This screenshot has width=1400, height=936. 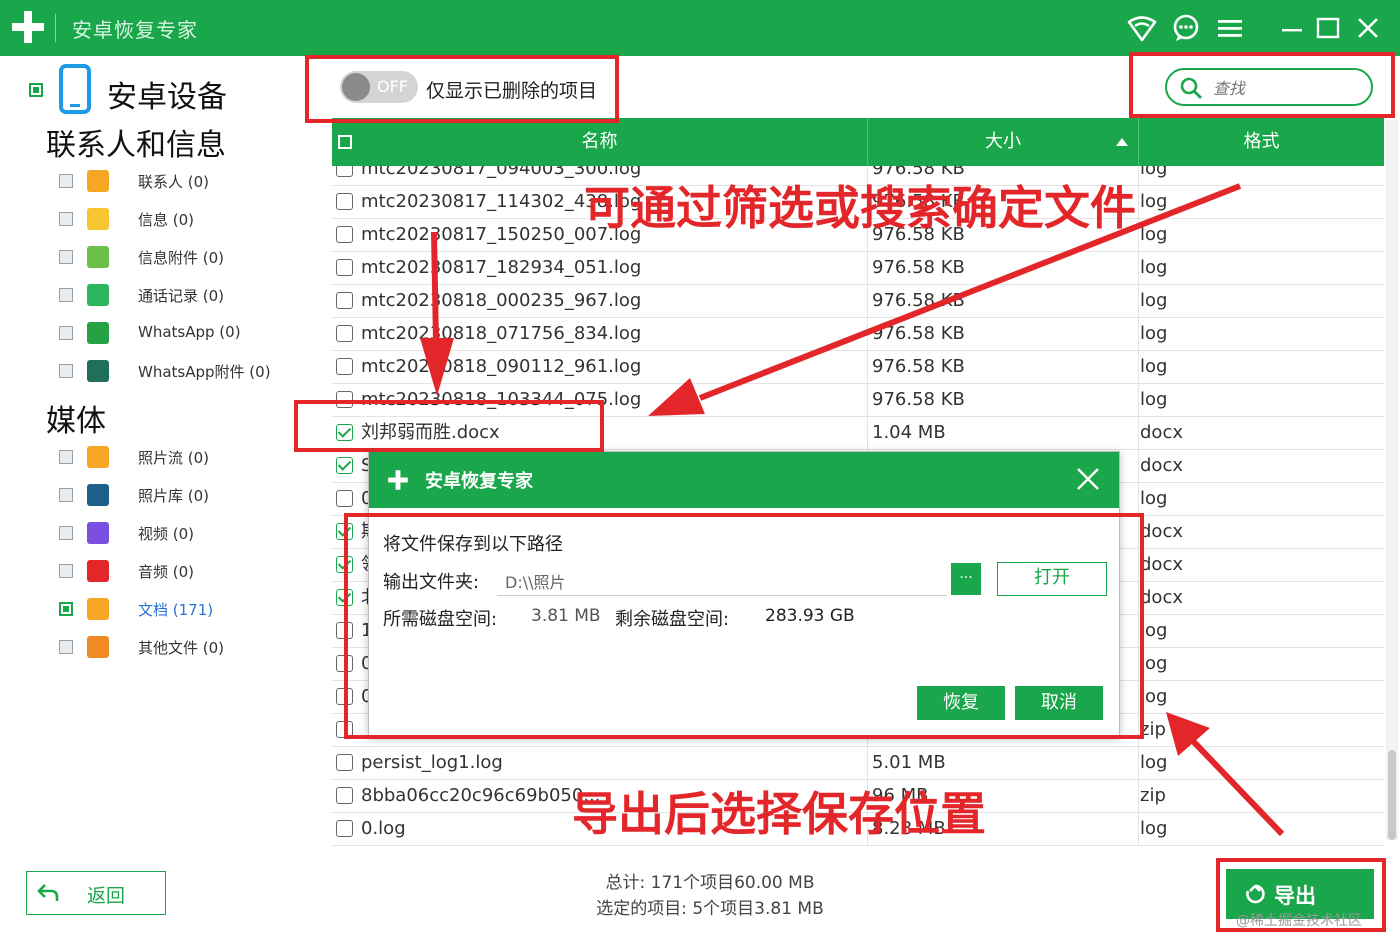 I want to click on column-size: 大小, so click(x=1003, y=142).